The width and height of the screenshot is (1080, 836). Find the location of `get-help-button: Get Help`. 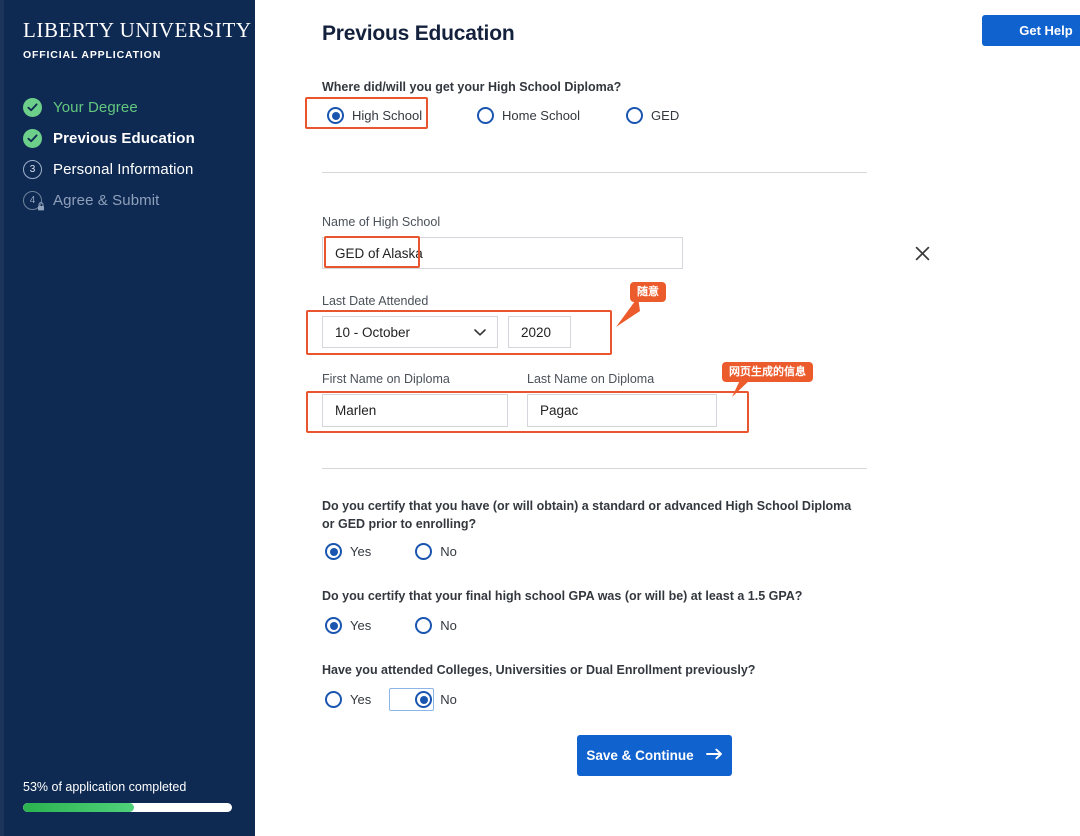

get-help-button: Get Help is located at coordinates (1031, 30).